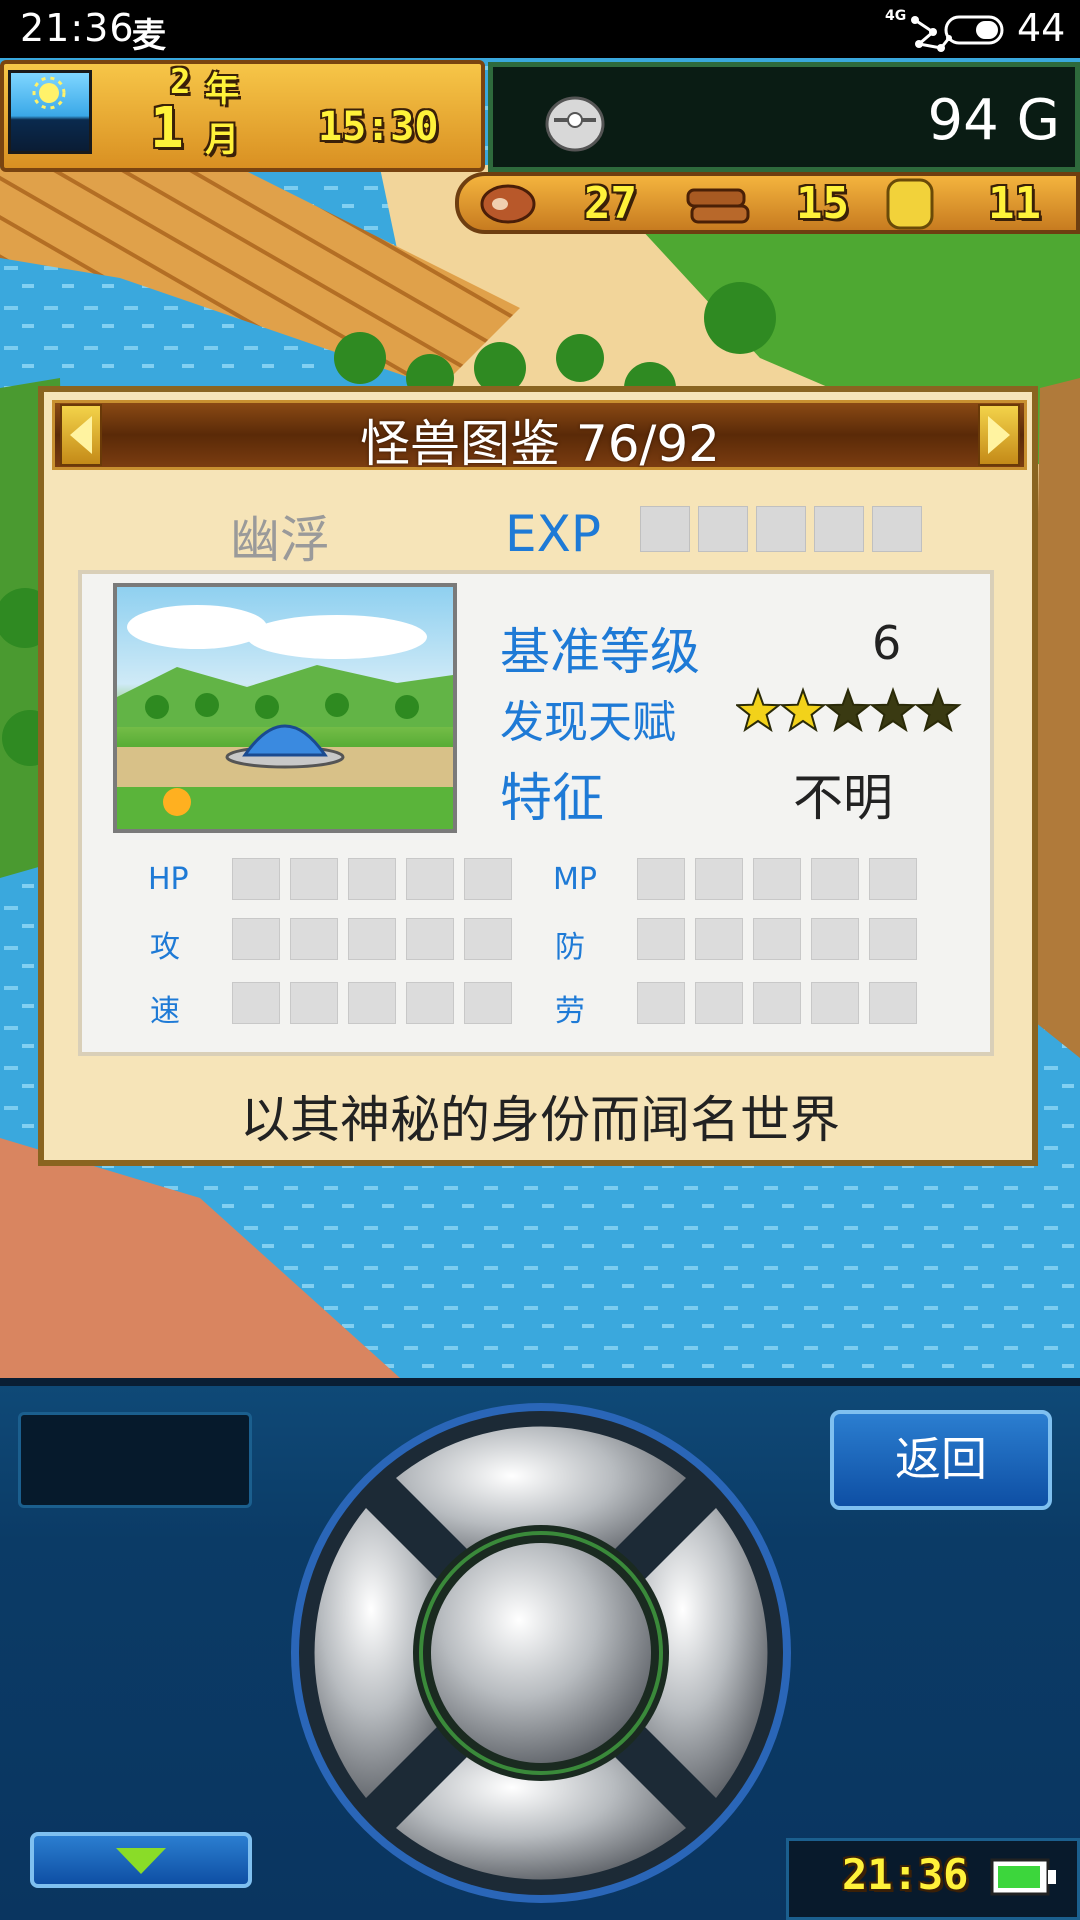 Image resolution: width=1080 pixels, height=1920 pixels. Describe the element at coordinates (570, 1011) in the screenshot. I see `stat-label-labor: 劳` at that location.